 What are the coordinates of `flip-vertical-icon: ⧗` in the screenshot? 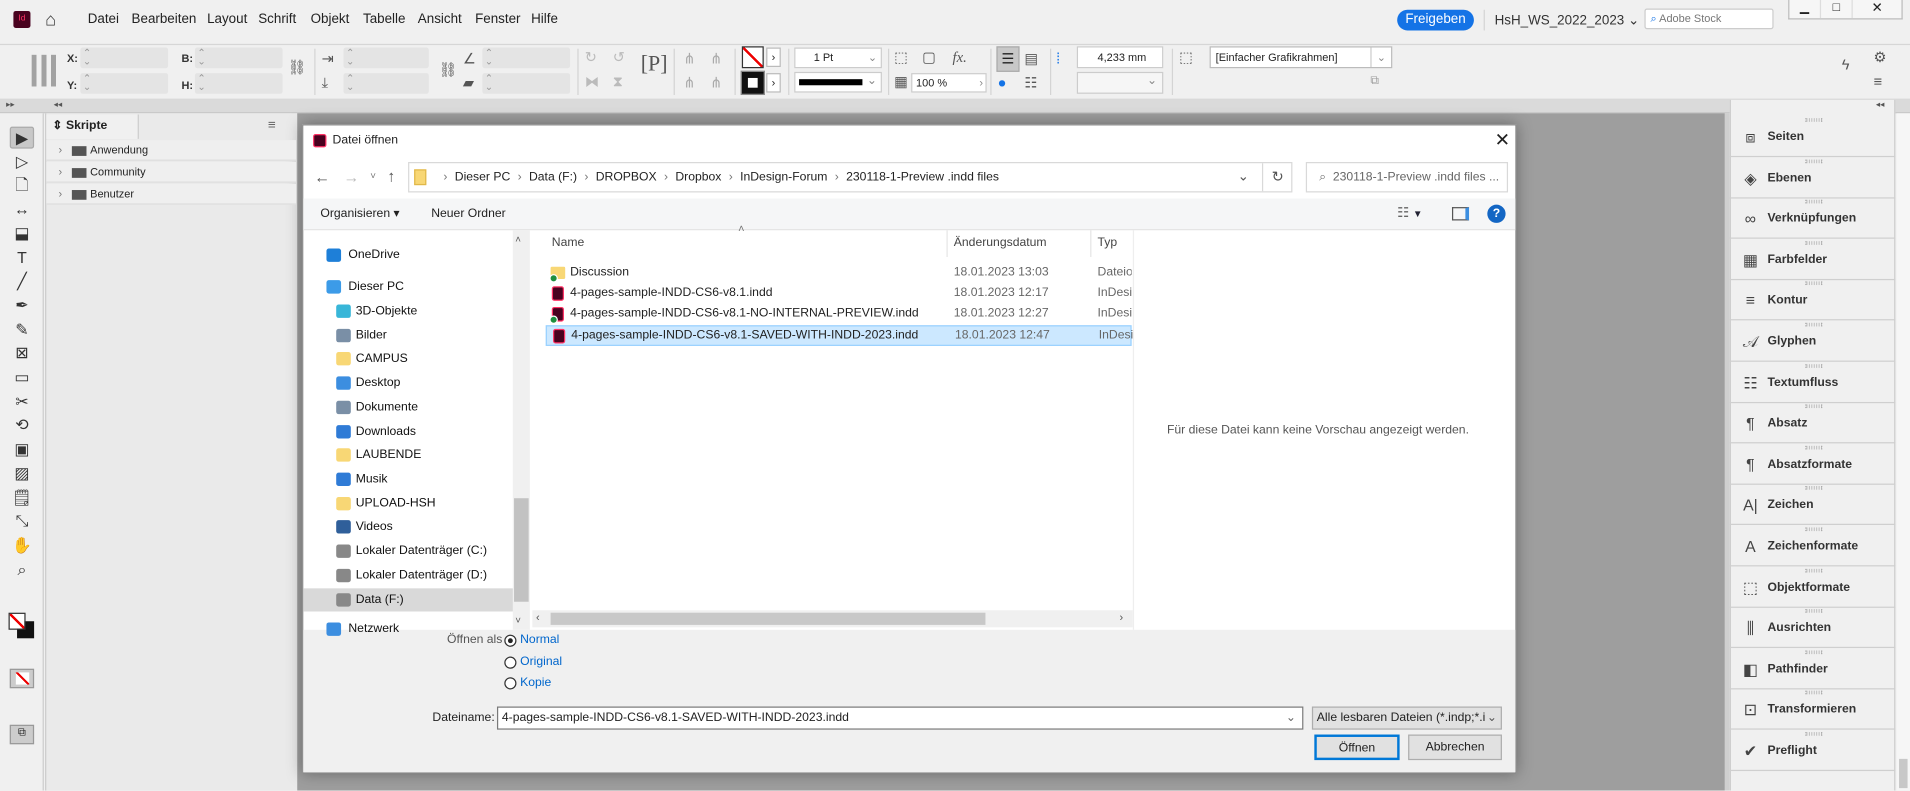 It's located at (618, 81).